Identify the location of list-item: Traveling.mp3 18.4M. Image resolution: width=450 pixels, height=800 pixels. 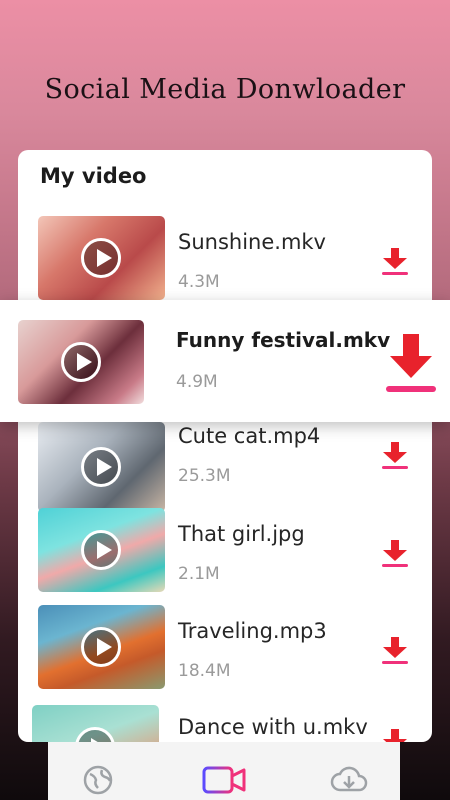
(225, 647).